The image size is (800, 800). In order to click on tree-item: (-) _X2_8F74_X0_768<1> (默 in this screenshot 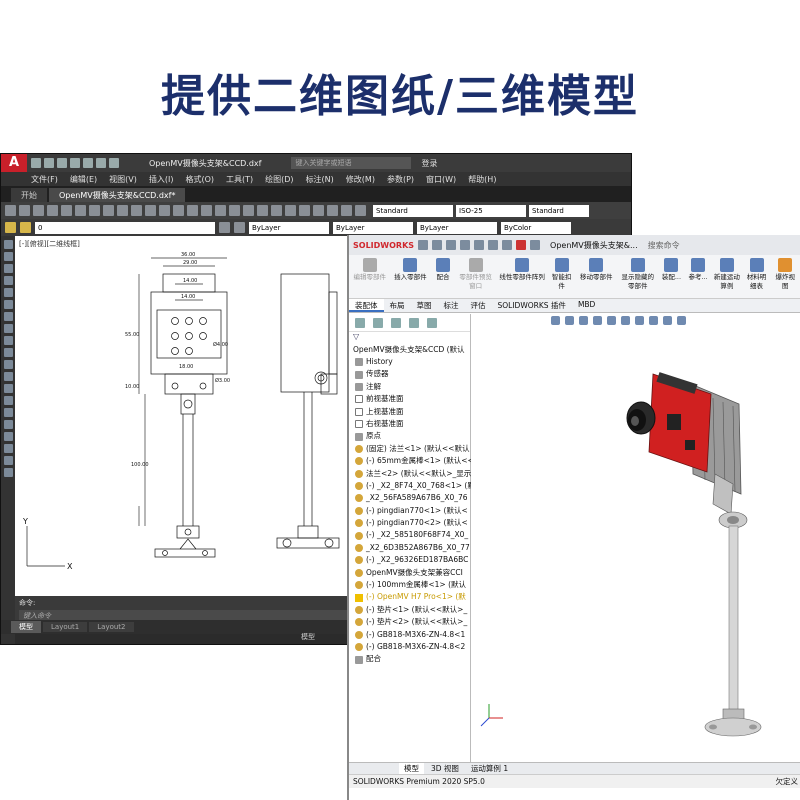, I will do `click(412, 486)`.